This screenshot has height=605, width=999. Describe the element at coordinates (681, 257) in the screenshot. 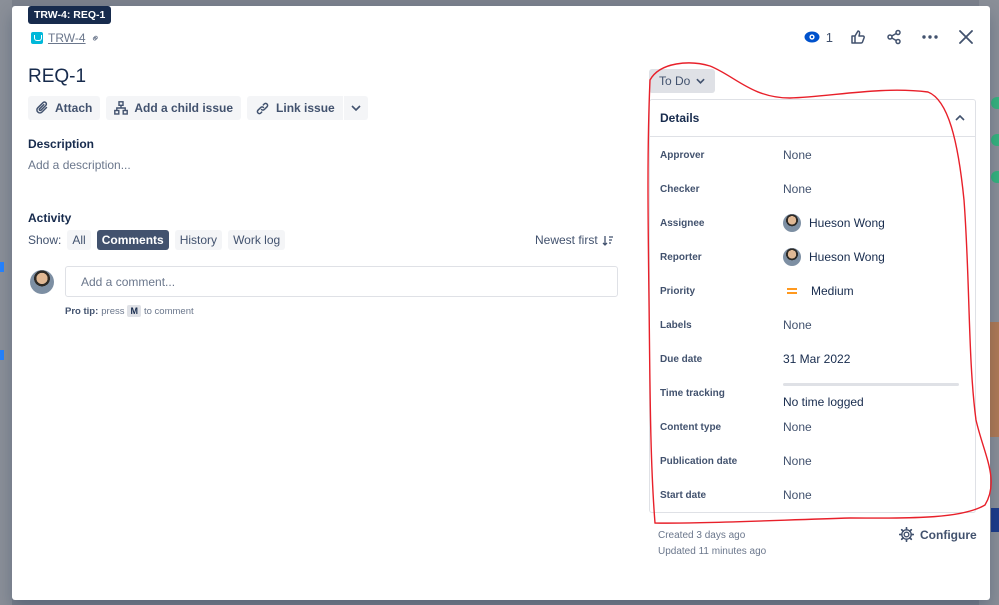

I see `field-label: Reporter` at that location.